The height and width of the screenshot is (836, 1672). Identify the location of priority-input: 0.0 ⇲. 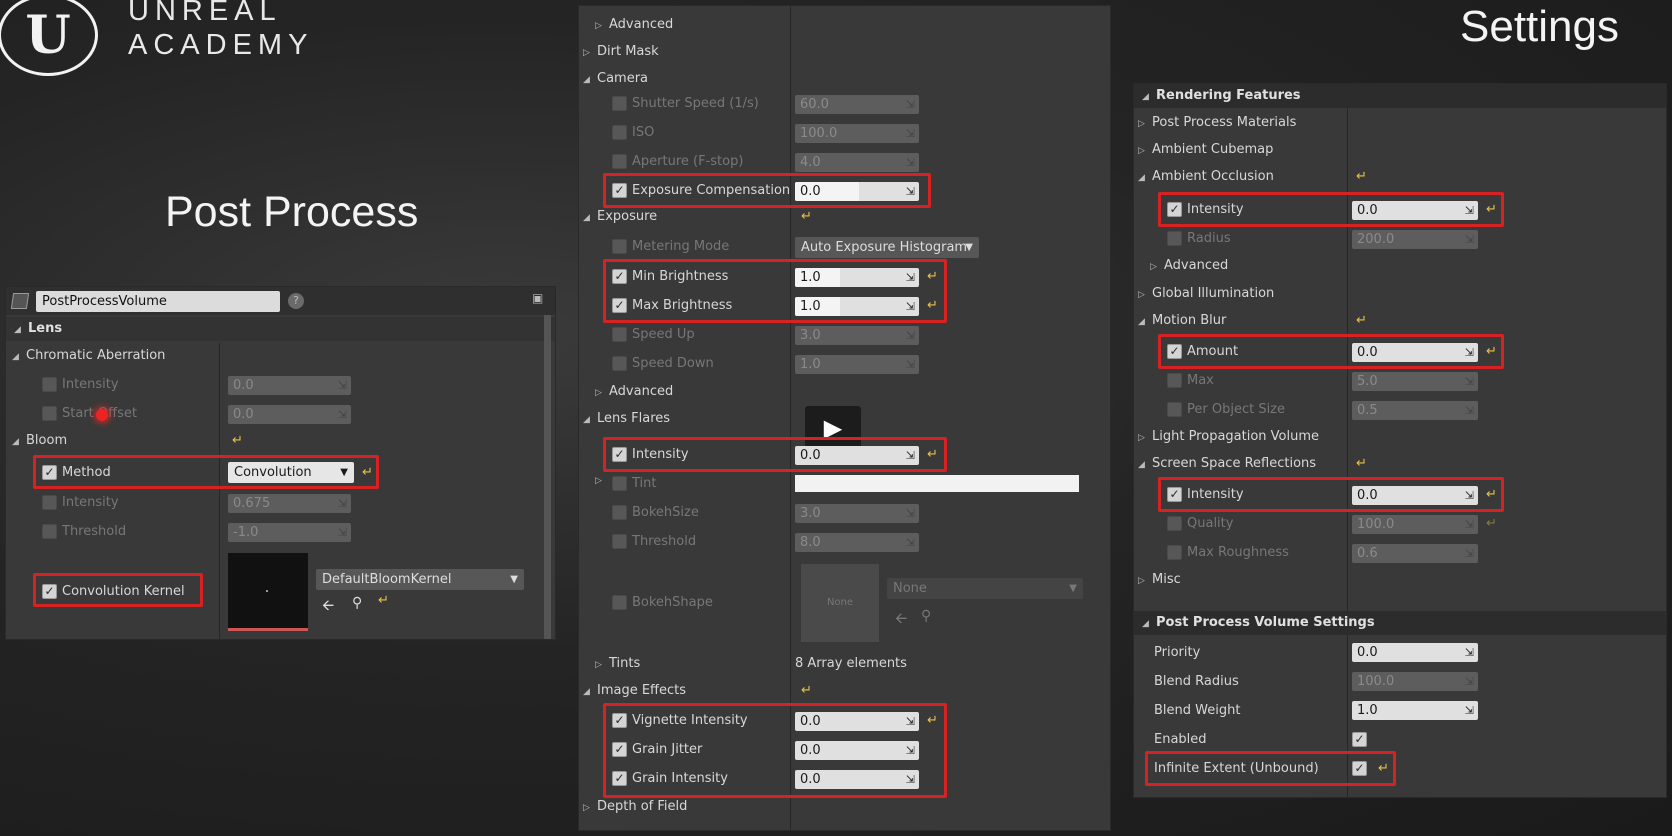
(1415, 652).